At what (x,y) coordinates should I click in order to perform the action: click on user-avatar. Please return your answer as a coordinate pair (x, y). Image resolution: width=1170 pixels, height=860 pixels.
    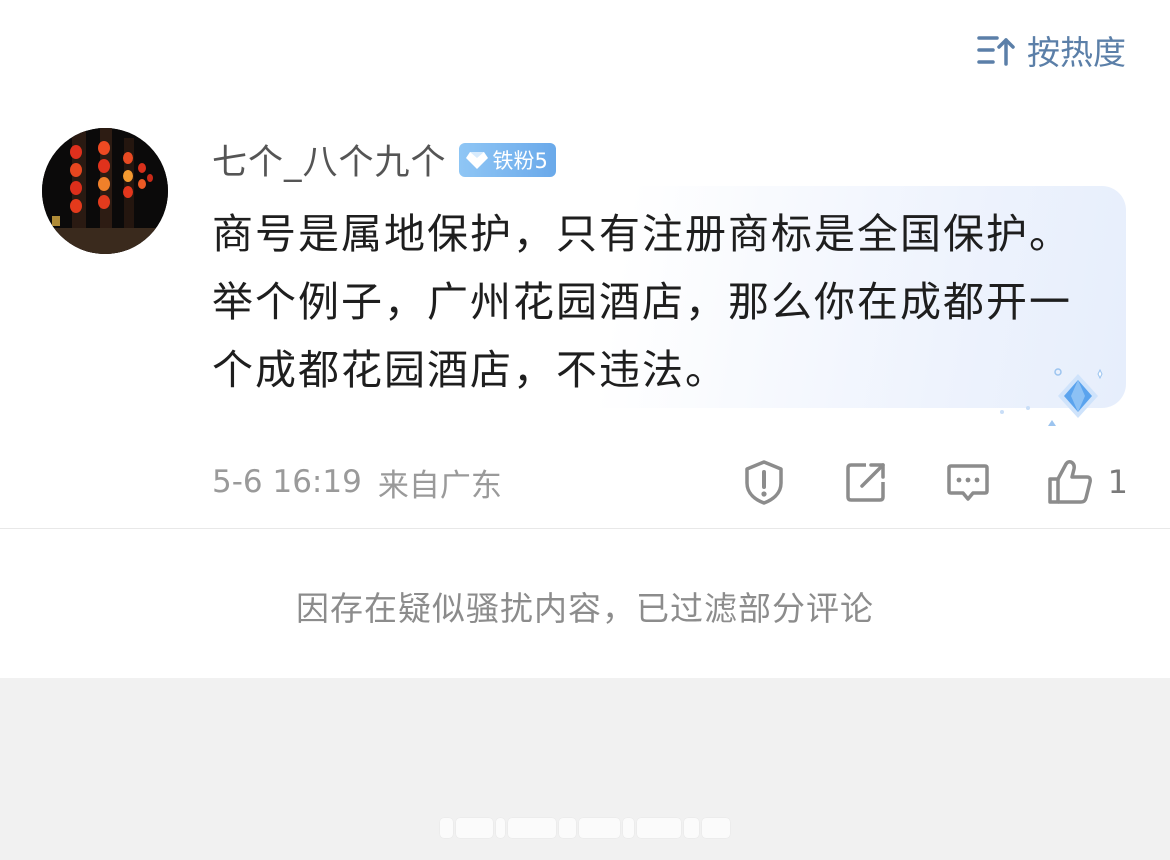
    Looking at the image, I should click on (105, 191).